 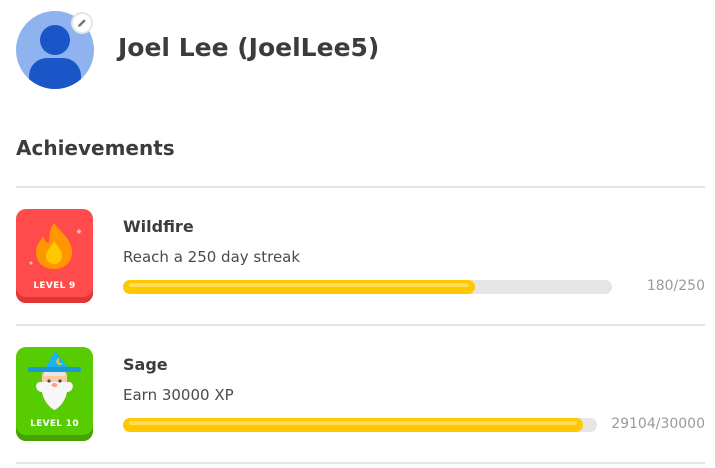 What do you see at coordinates (158, 226) in the screenshot?
I see `achievement-title: Wildfire` at bounding box center [158, 226].